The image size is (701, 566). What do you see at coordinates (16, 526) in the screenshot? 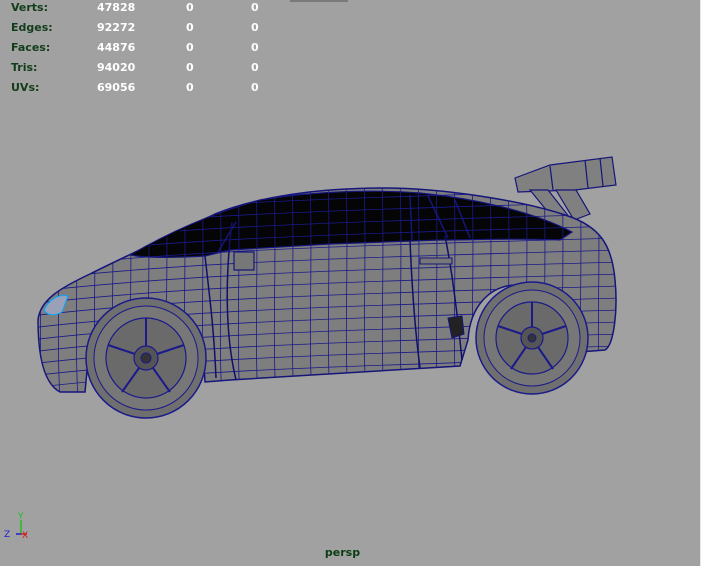
I see `axis-gizmo: Y Z X` at bounding box center [16, 526].